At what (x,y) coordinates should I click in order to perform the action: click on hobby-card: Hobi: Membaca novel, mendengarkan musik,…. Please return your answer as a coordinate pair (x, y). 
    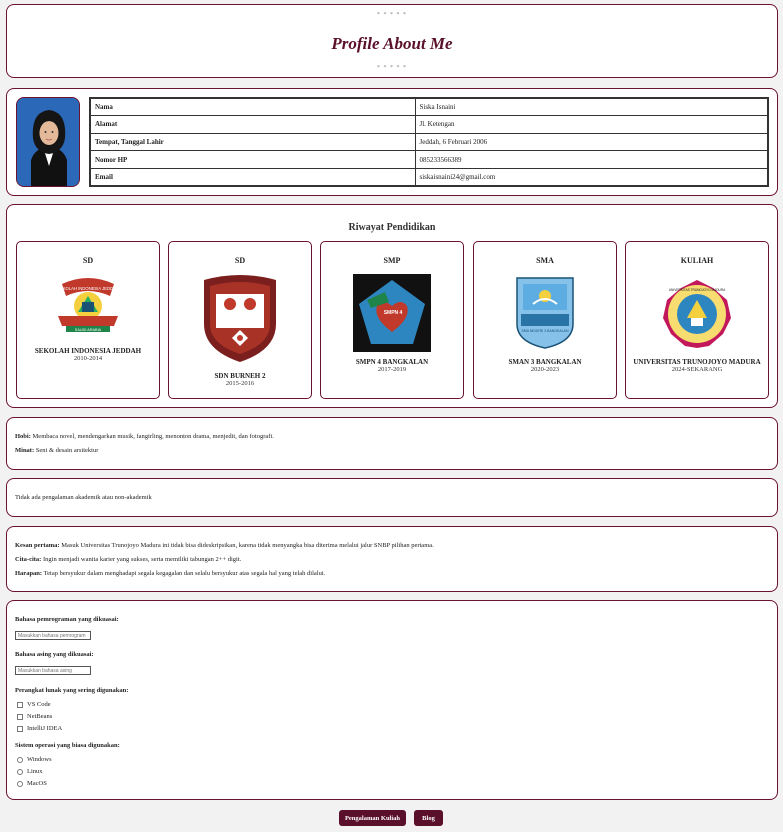
    Looking at the image, I should click on (392, 443).